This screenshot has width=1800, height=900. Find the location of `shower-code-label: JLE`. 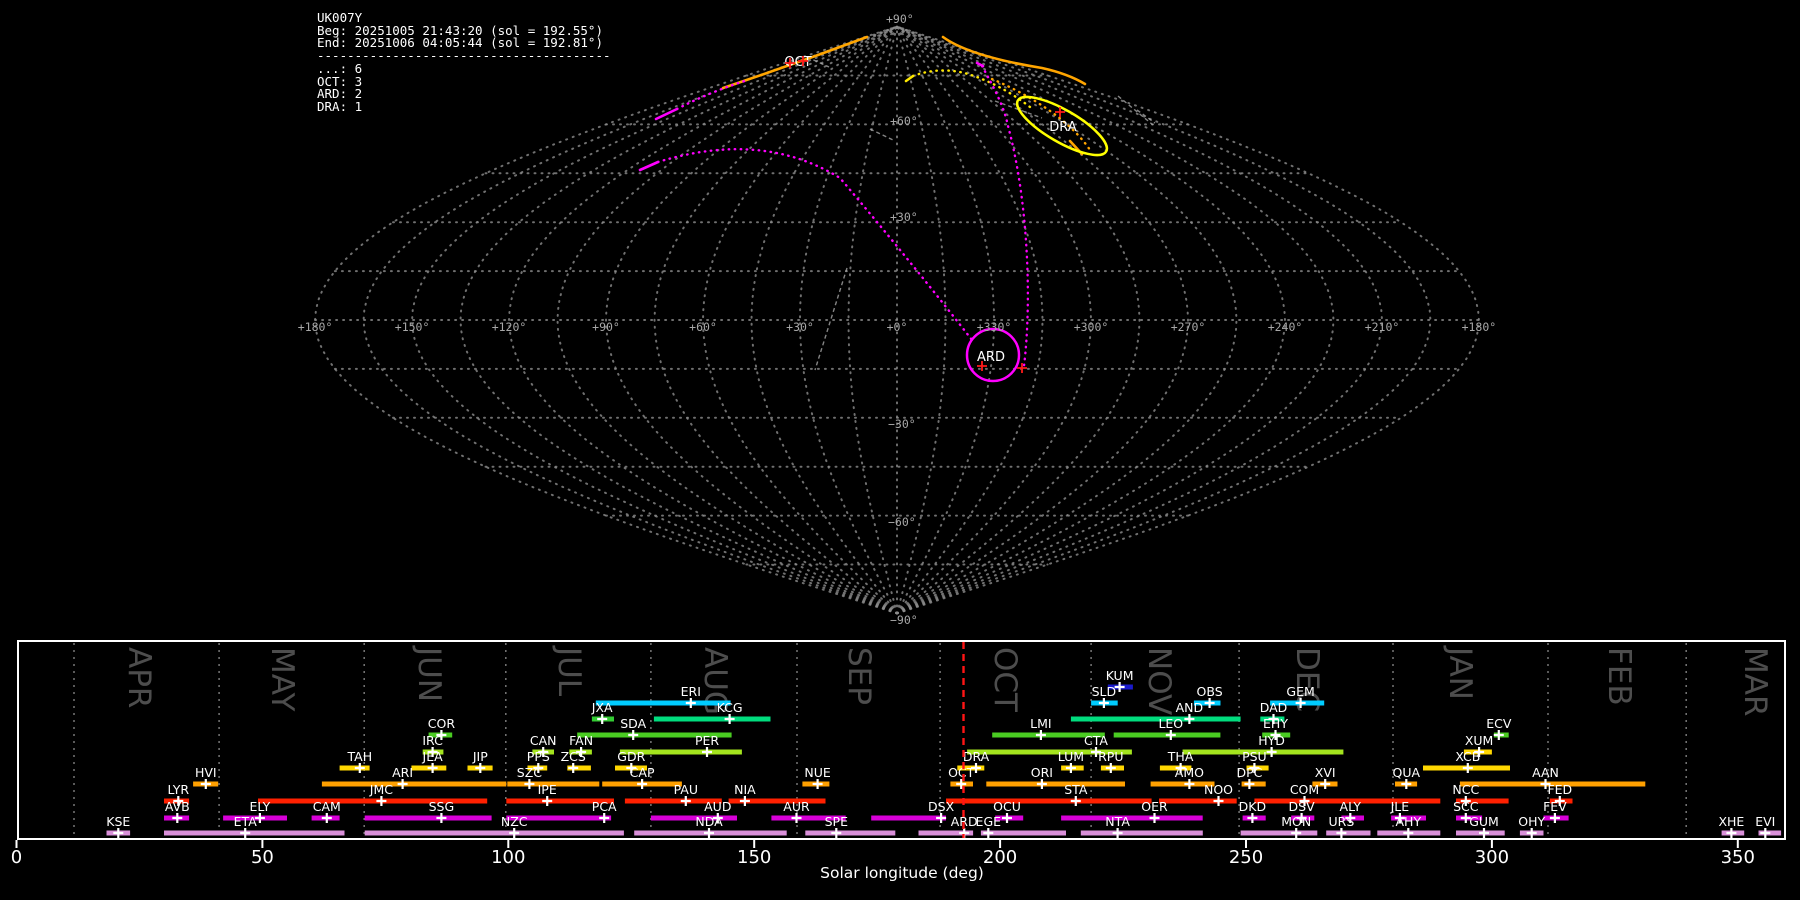

shower-code-label: JLE is located at coordinates (1400, 806).